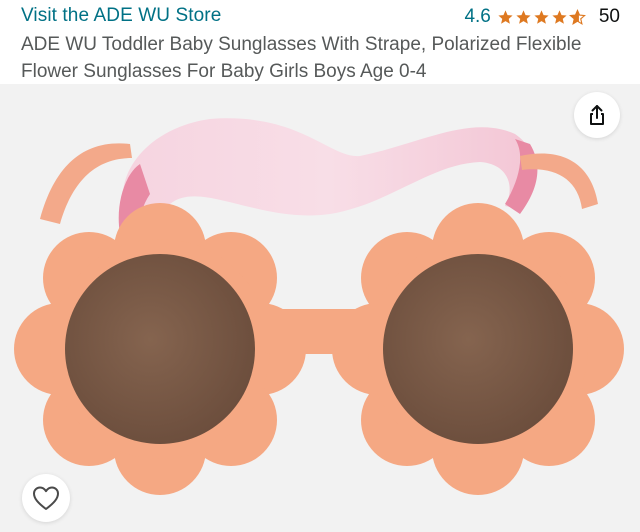  I want to click on rating-count: 50, so click(609, 16).